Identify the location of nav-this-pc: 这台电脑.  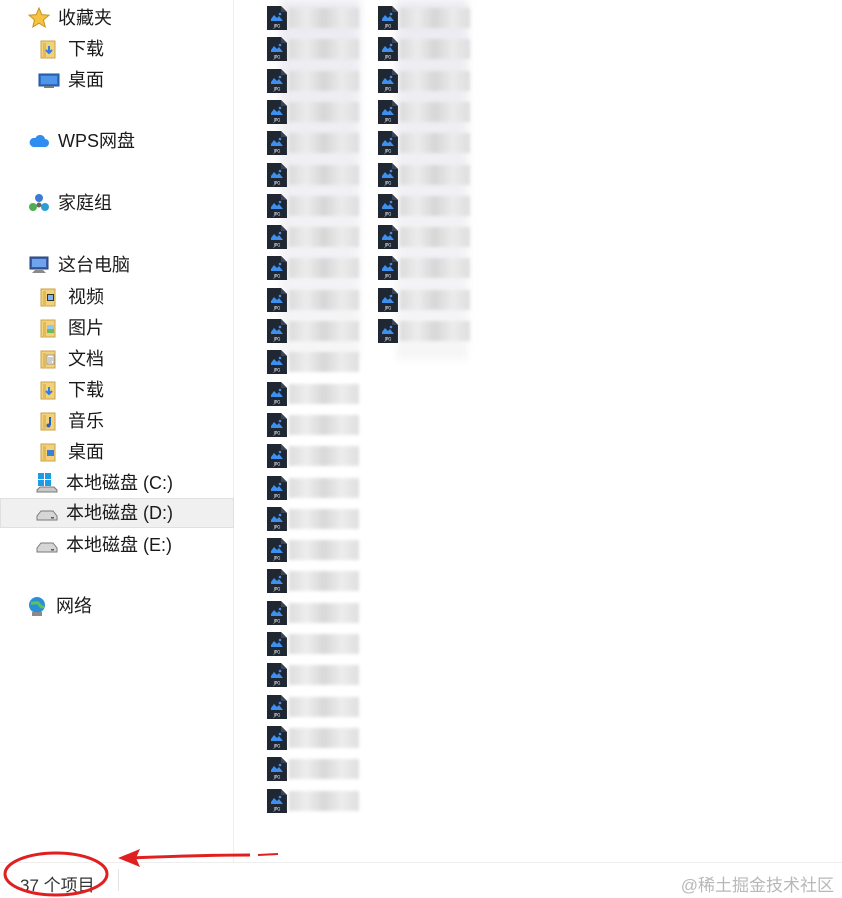
(79, 265).